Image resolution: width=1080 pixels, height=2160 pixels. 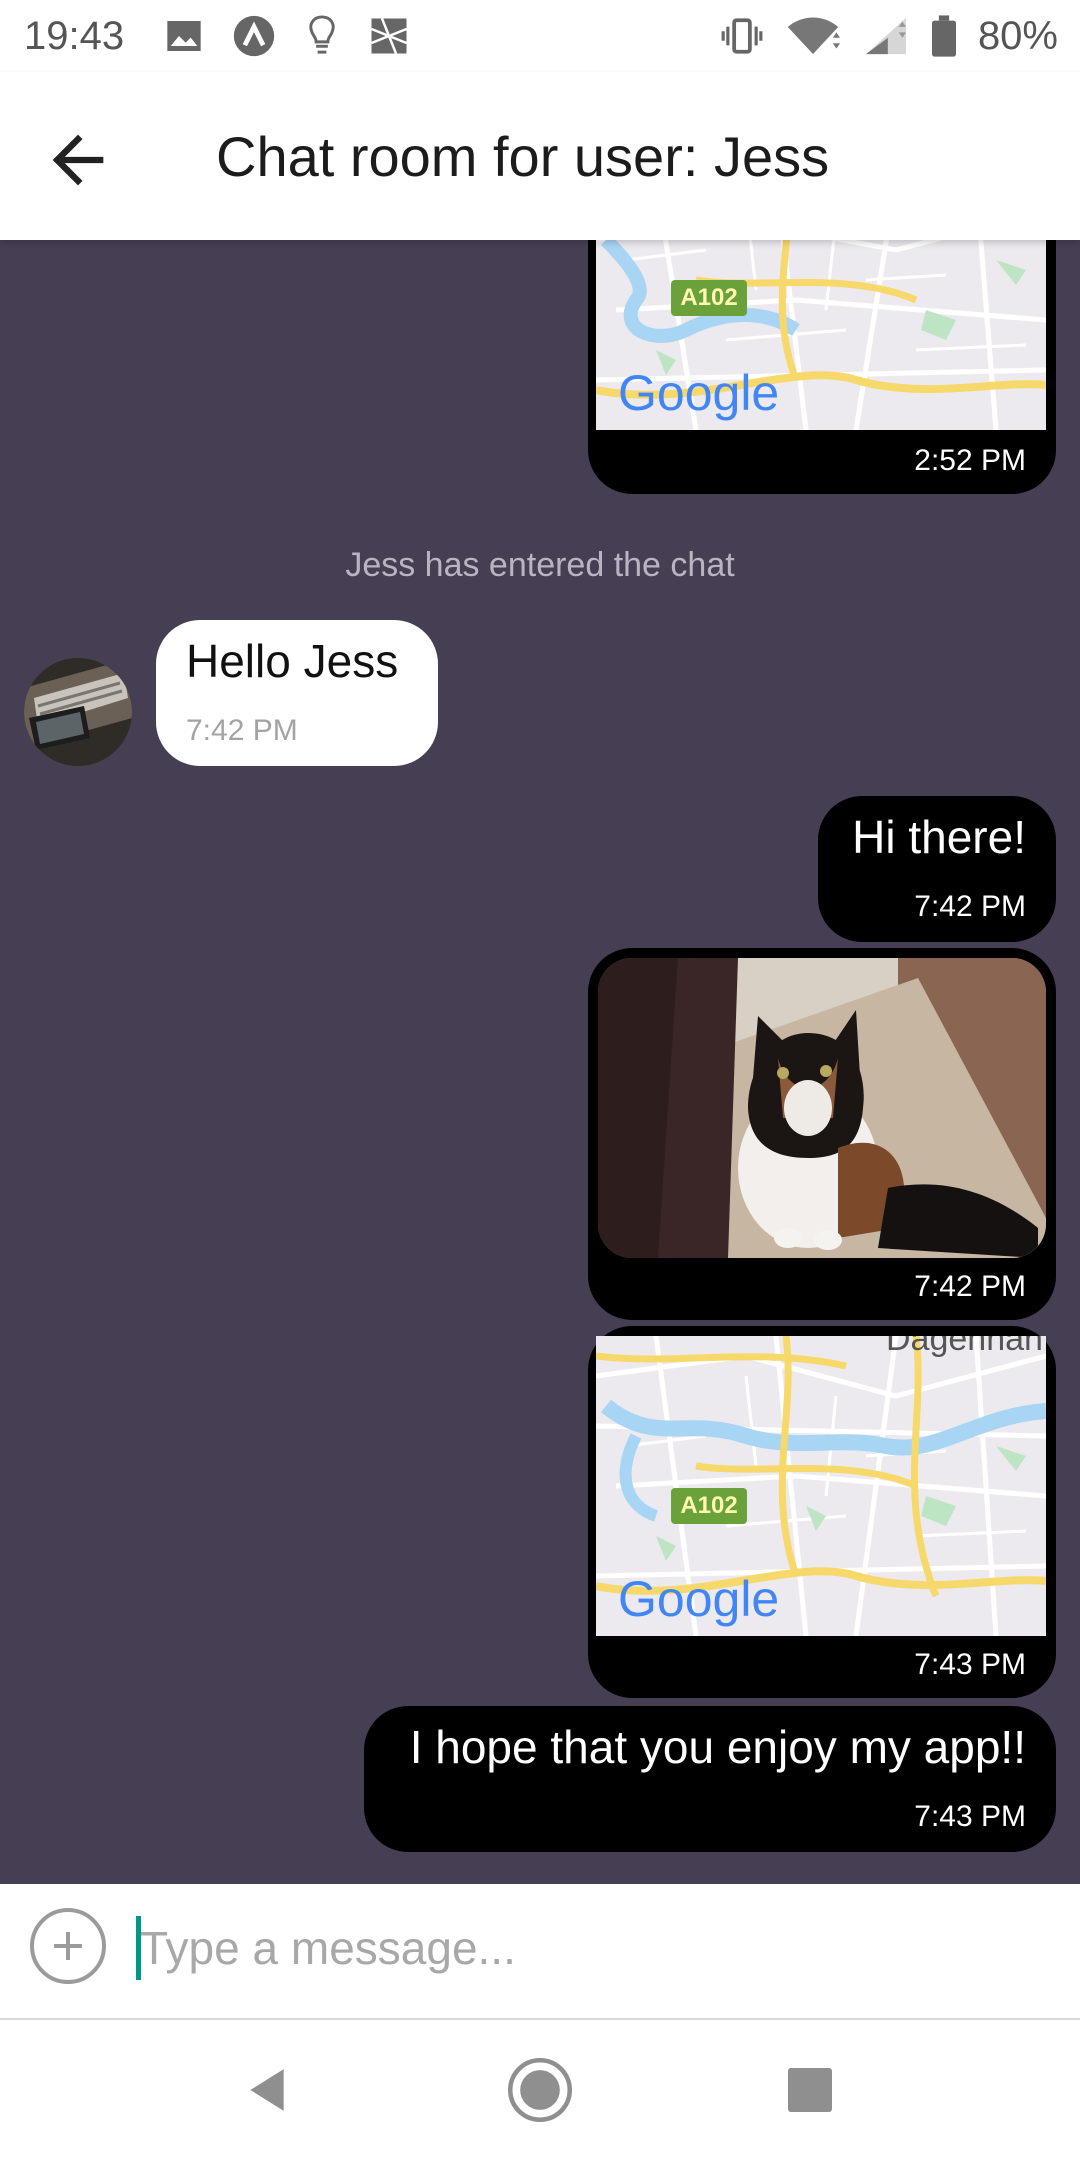 What do you see at coordinates (1017, 35) in the screenshot?
I see `battery-percent: 80%` at bounding box center [1017, 35].